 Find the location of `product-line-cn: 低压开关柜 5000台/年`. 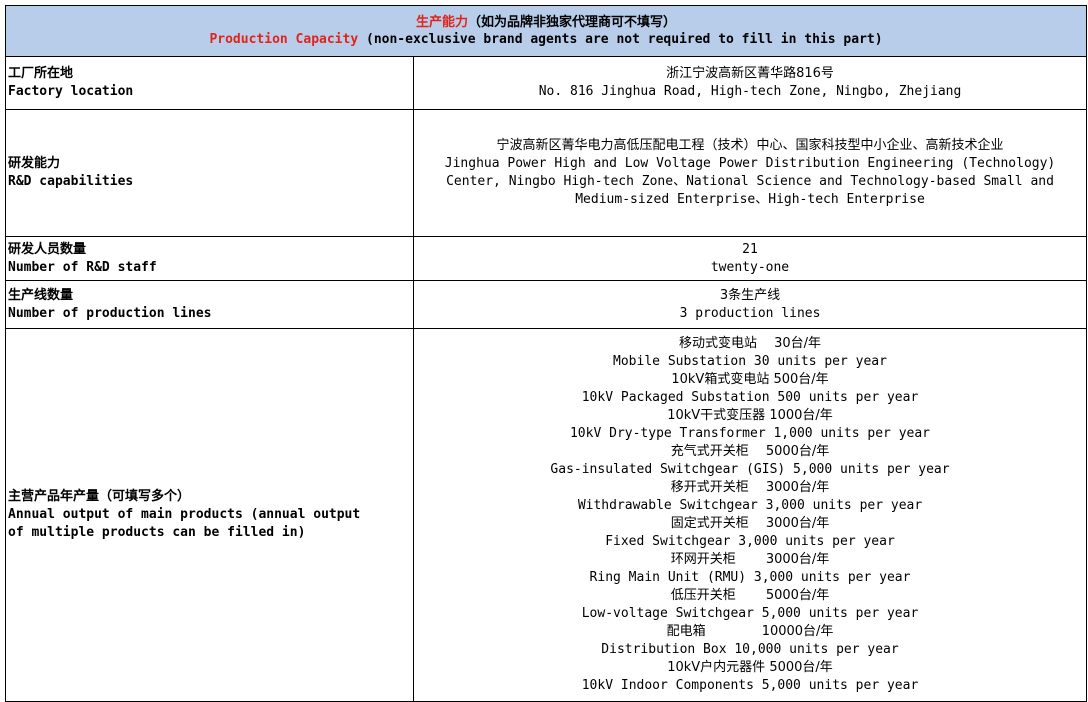

product-line-cn: 低压开关柜 5000台/年 is located at coordinates (750, 595).